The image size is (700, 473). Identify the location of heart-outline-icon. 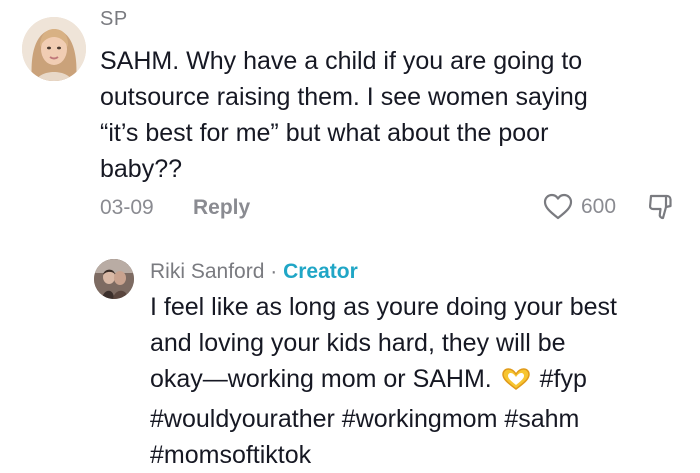
(558, 206).